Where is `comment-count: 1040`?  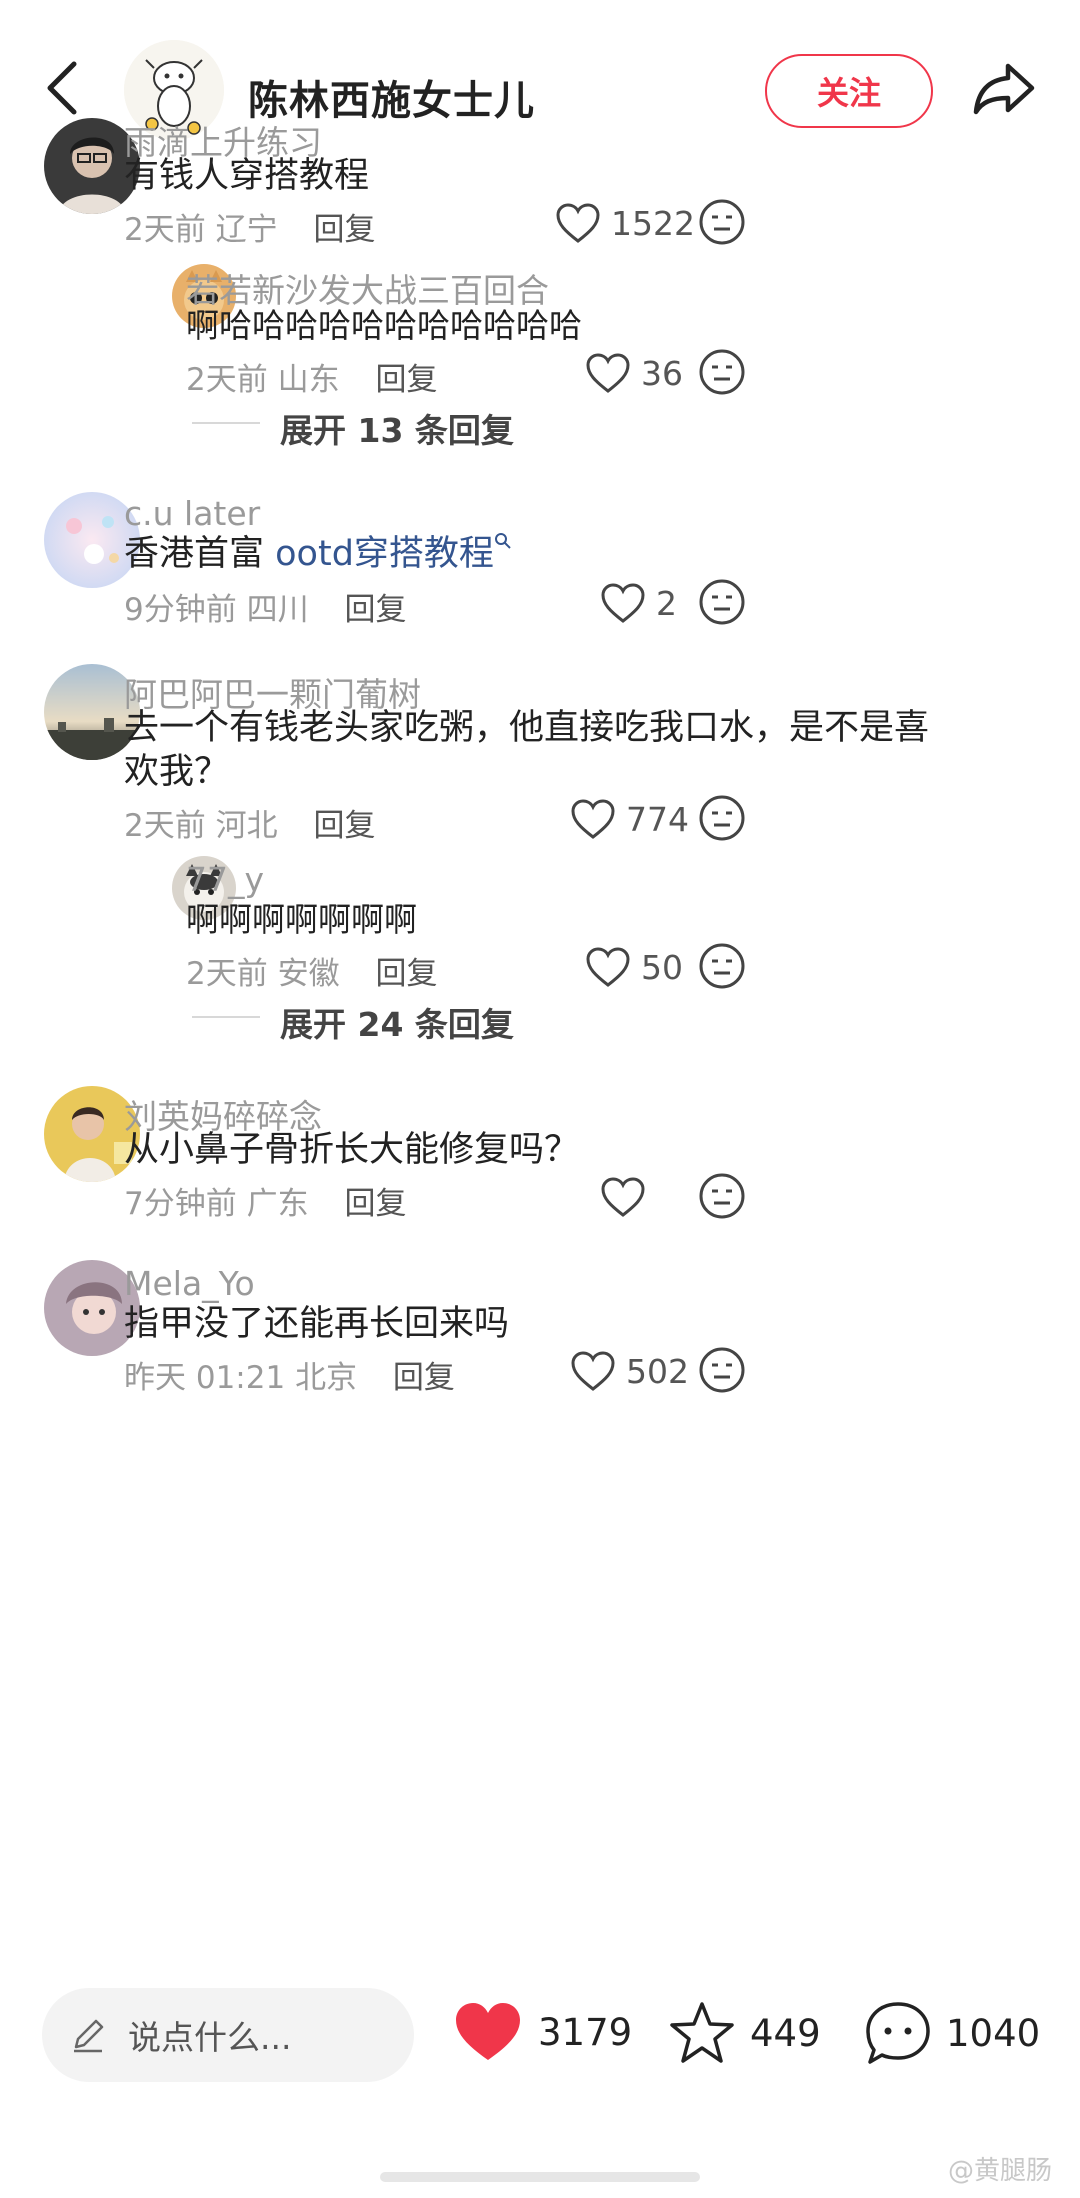 comment-count: 1040 is located at coordinates (993, 2033).